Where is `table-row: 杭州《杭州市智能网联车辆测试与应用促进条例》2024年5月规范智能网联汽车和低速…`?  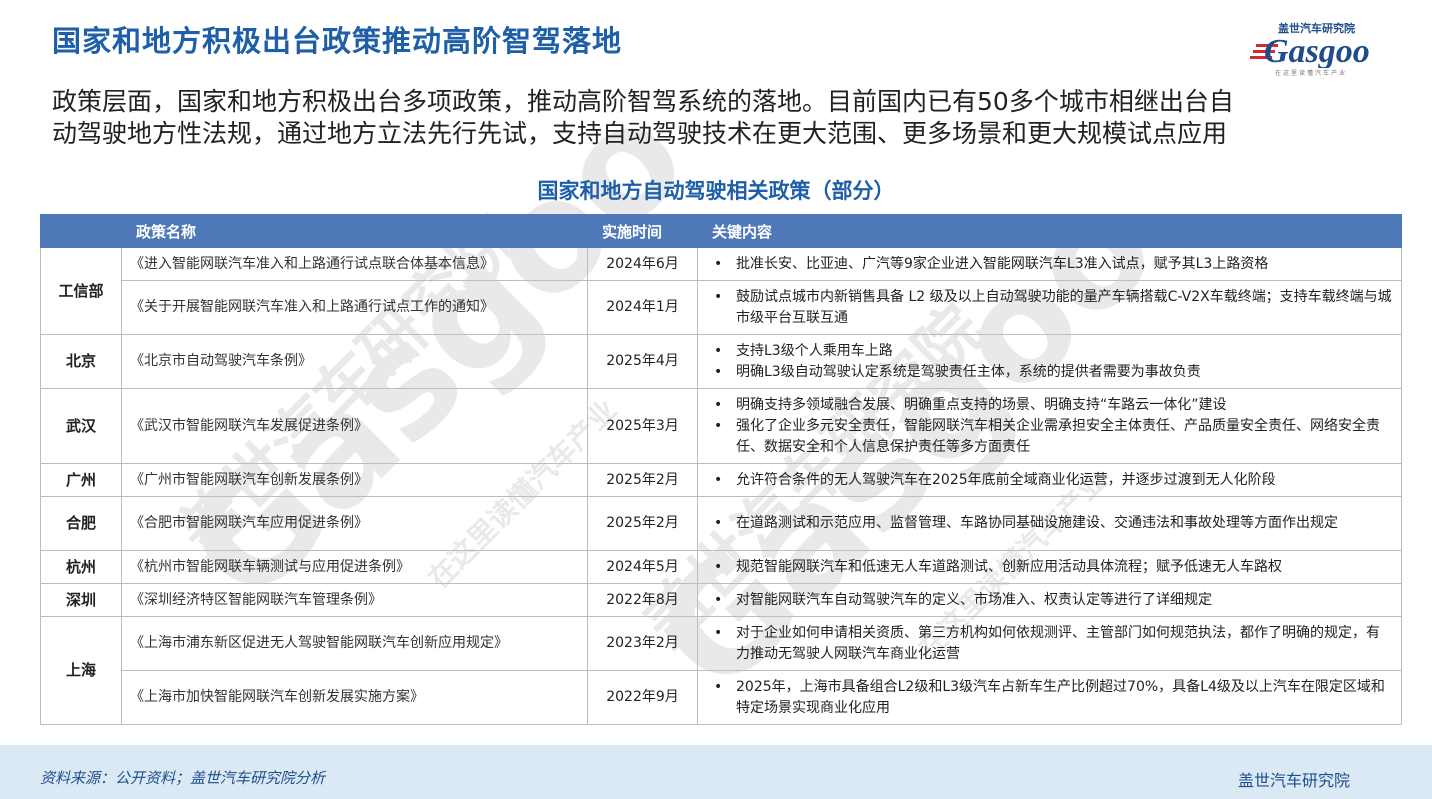 table-row: 杭州《杭州市智能网联车辆测试与应用促进条例》2024年5月规范智能网联汽车和低速… is located at coordinates (721, 567).